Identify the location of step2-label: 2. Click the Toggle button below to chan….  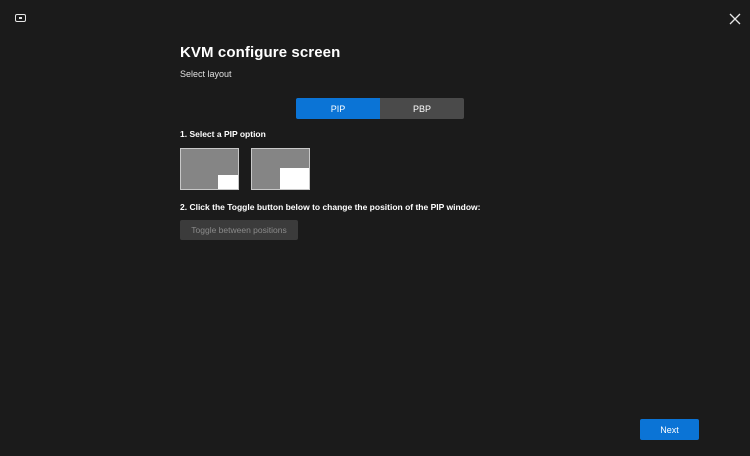
(330, 207).